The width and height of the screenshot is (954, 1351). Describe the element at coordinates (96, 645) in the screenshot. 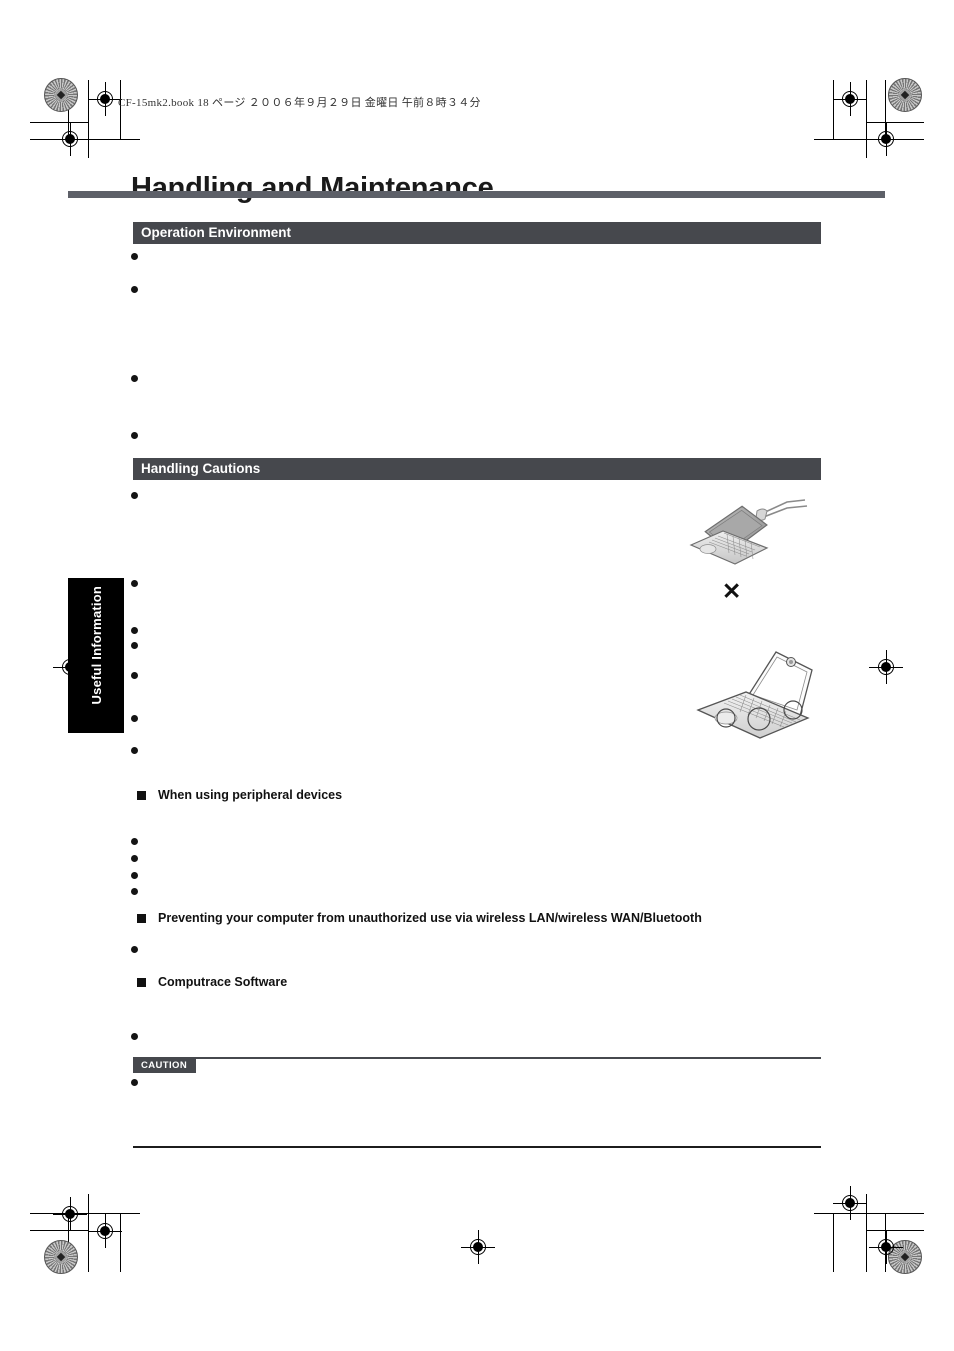

I see `side-tab-label: Useful Information` at that location.